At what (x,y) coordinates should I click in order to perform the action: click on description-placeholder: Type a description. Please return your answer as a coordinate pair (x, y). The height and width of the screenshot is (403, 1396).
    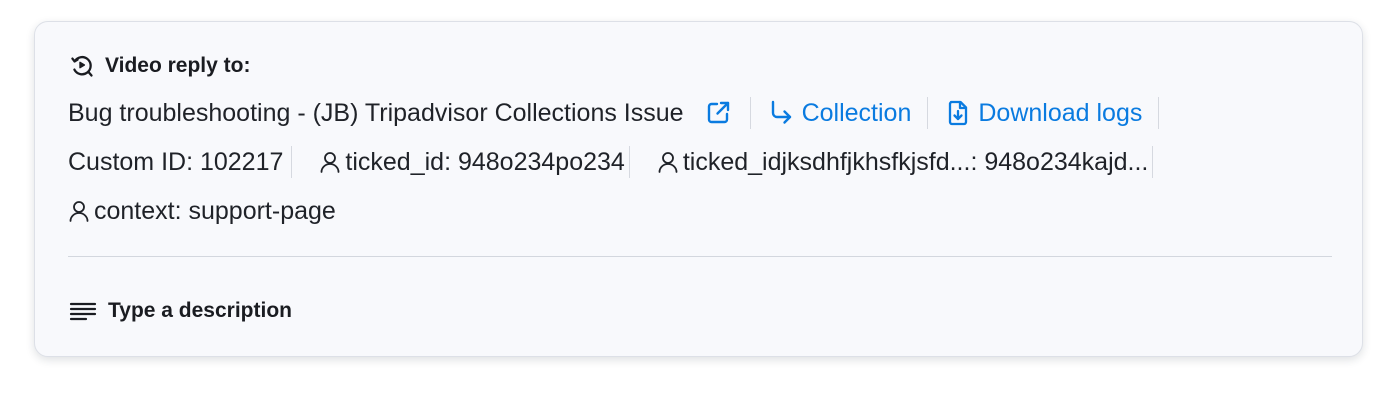
    Looking at the image, I should click on (200, 310).